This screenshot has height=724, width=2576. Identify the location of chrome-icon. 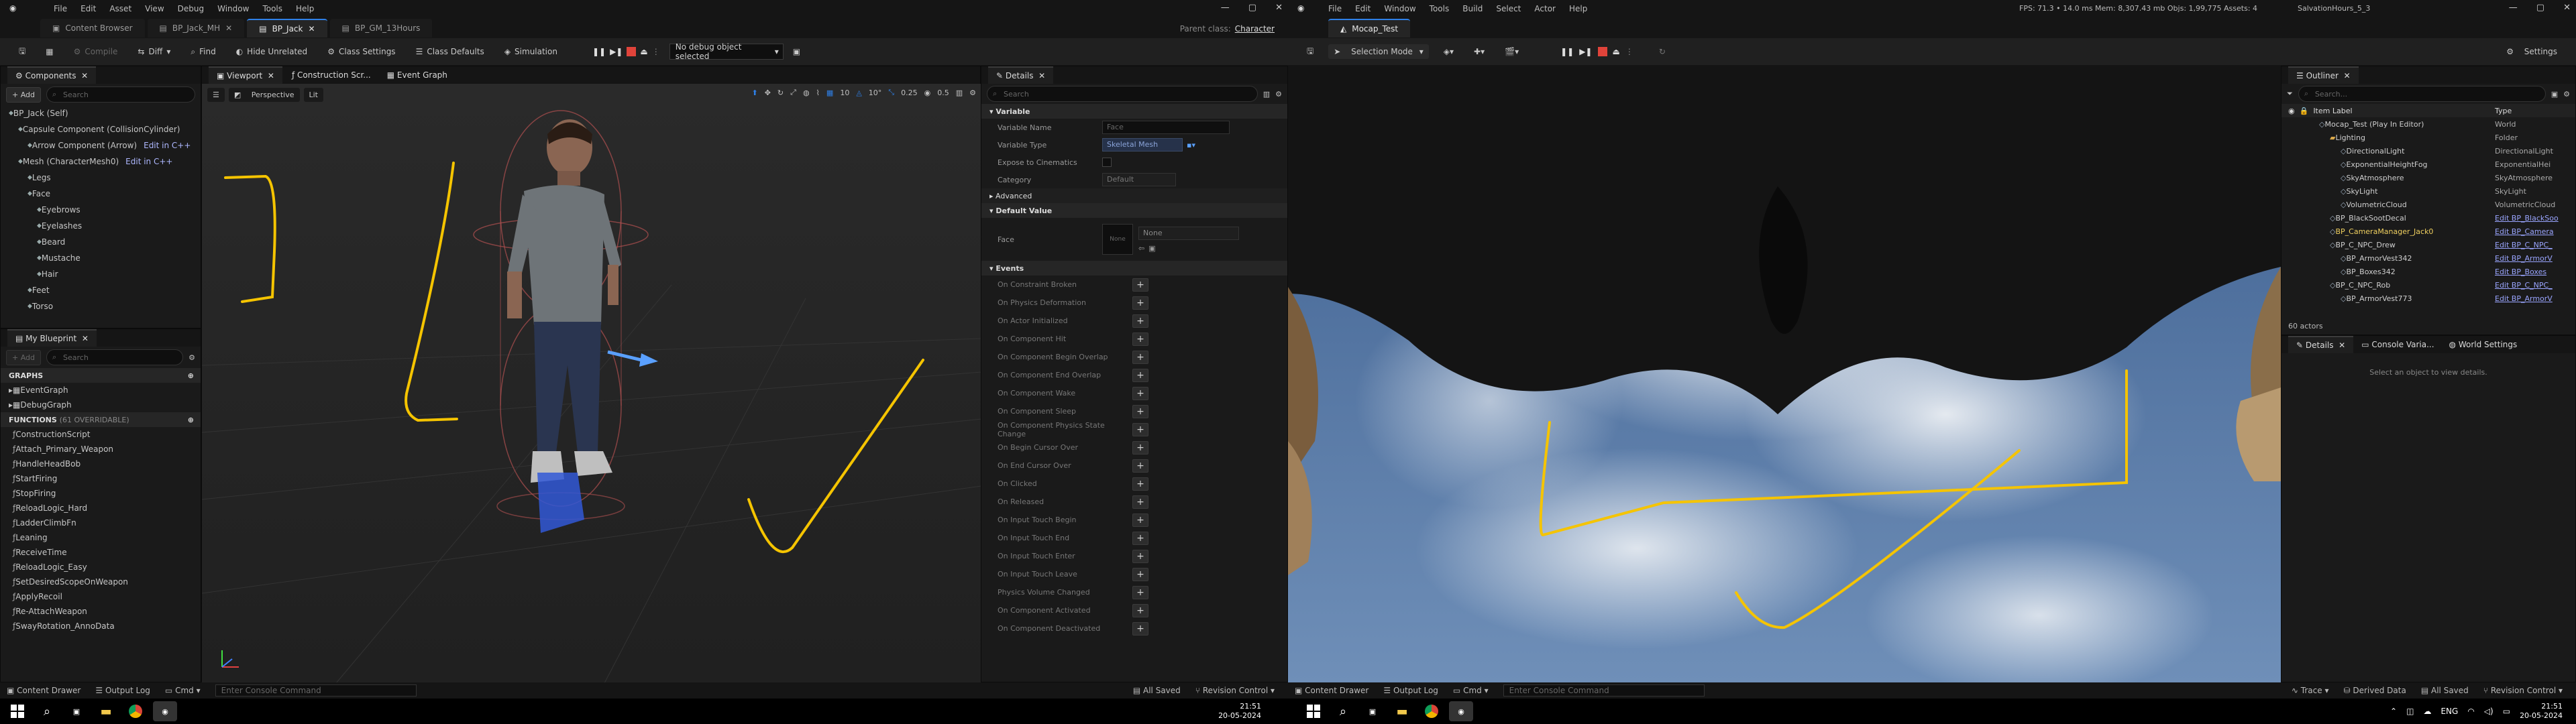
(1431, 711).